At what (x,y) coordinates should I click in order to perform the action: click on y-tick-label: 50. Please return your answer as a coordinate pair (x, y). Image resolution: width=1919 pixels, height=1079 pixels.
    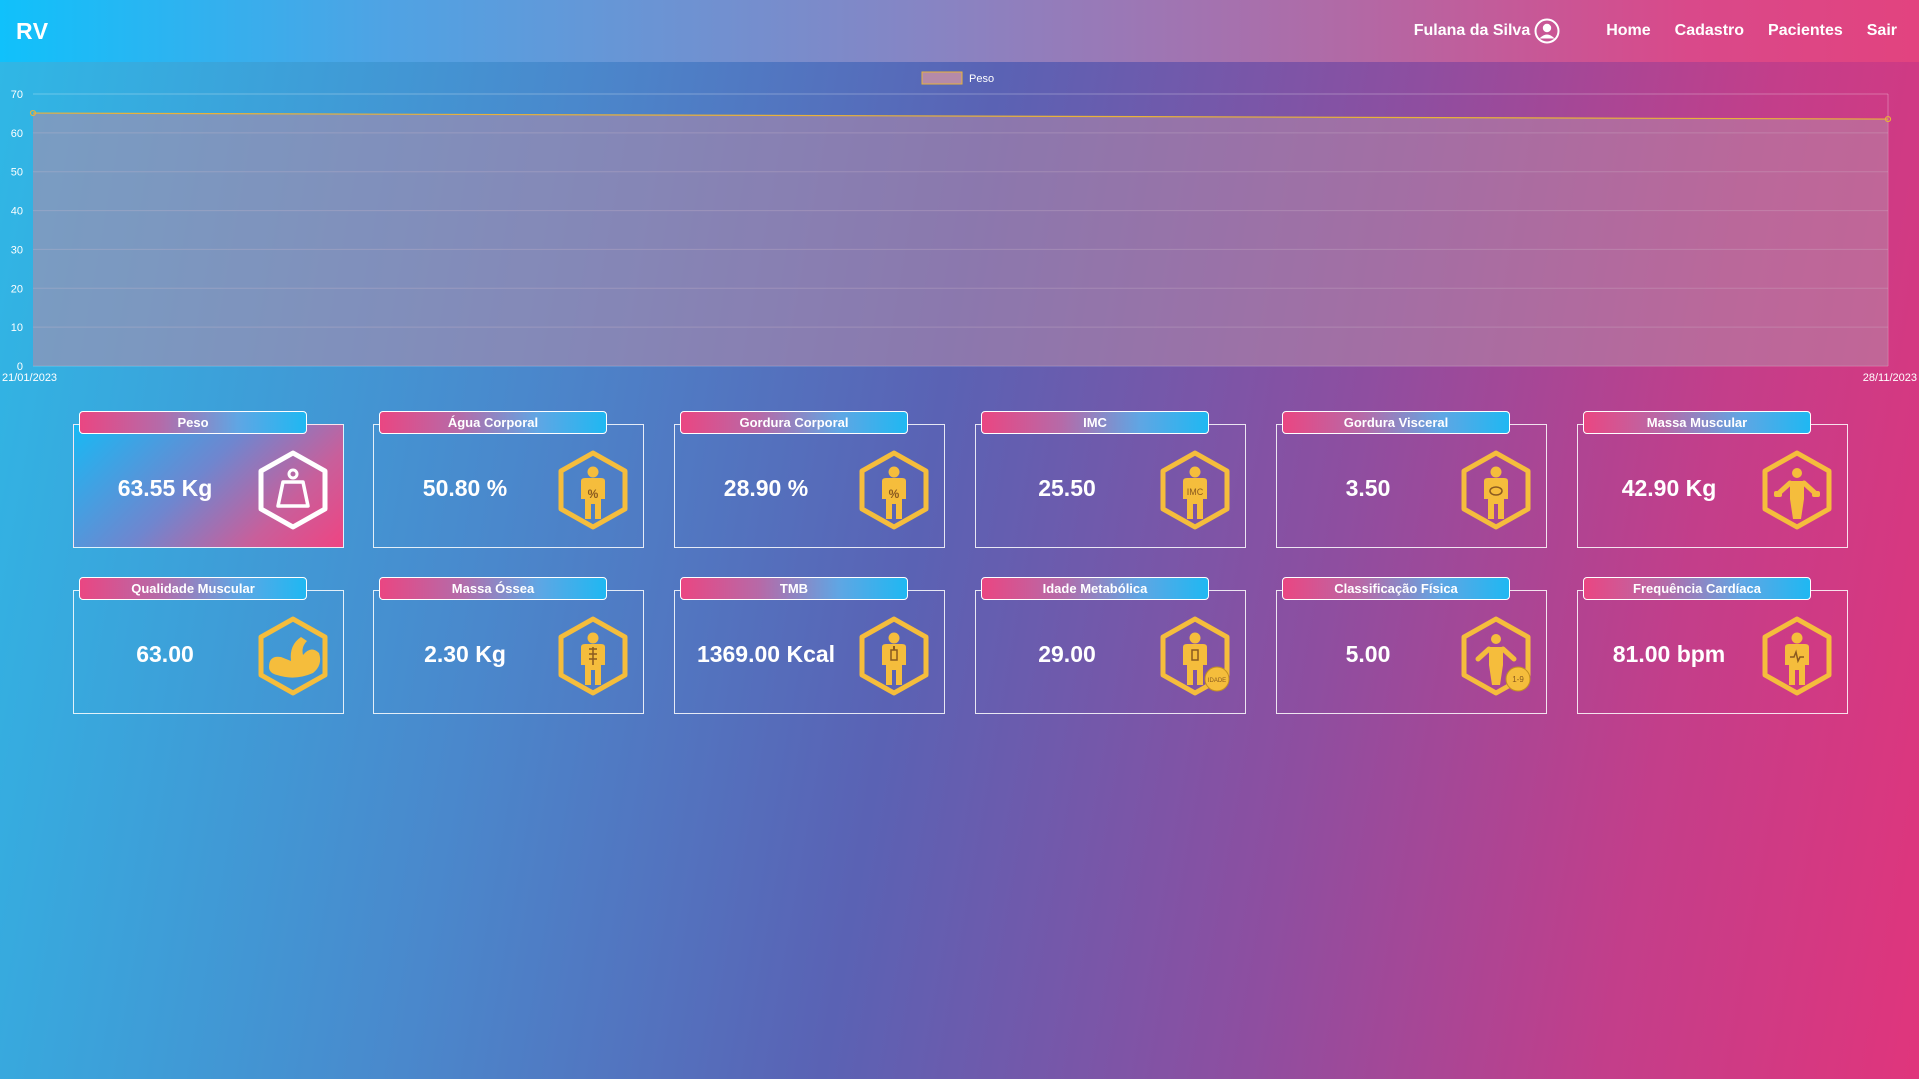
    Looking at the image, I should click on (17, 173).